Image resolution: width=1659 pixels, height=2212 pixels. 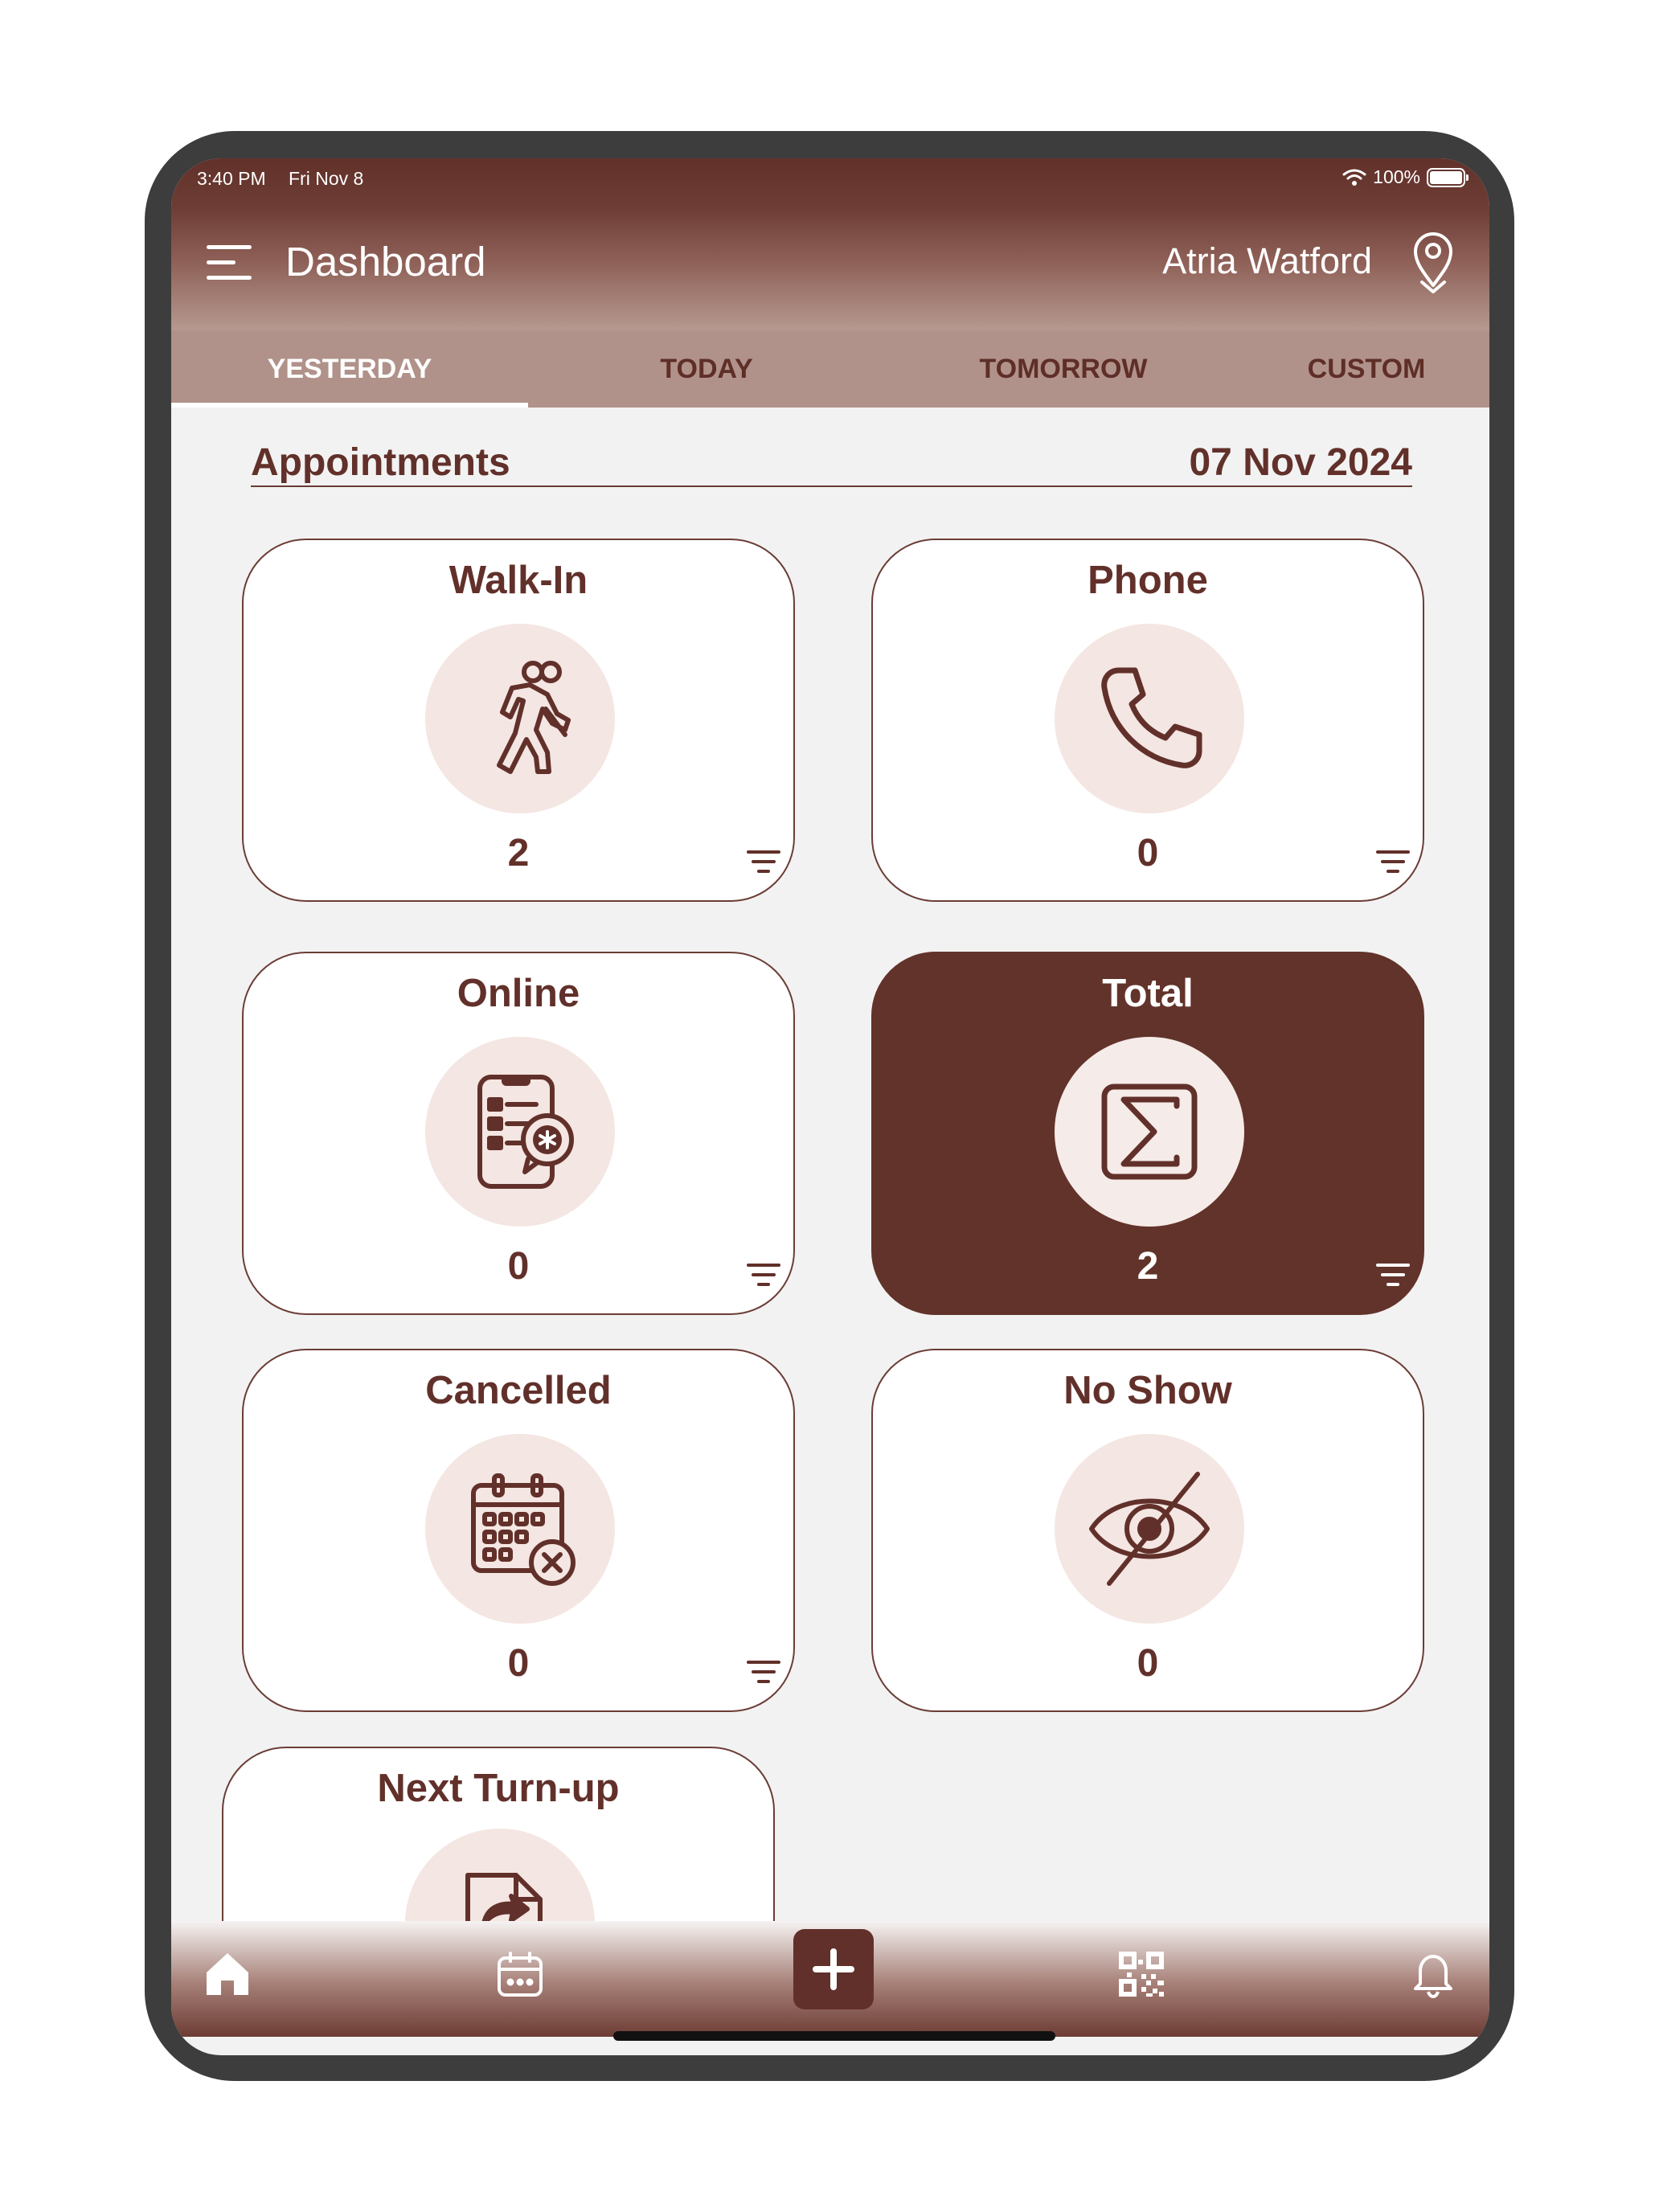 What do you see at coordinates (831, 464) in the screenshot?
I see `appointments-header: Appointments 07 Nov 2024` at bounding box center [831, 464].